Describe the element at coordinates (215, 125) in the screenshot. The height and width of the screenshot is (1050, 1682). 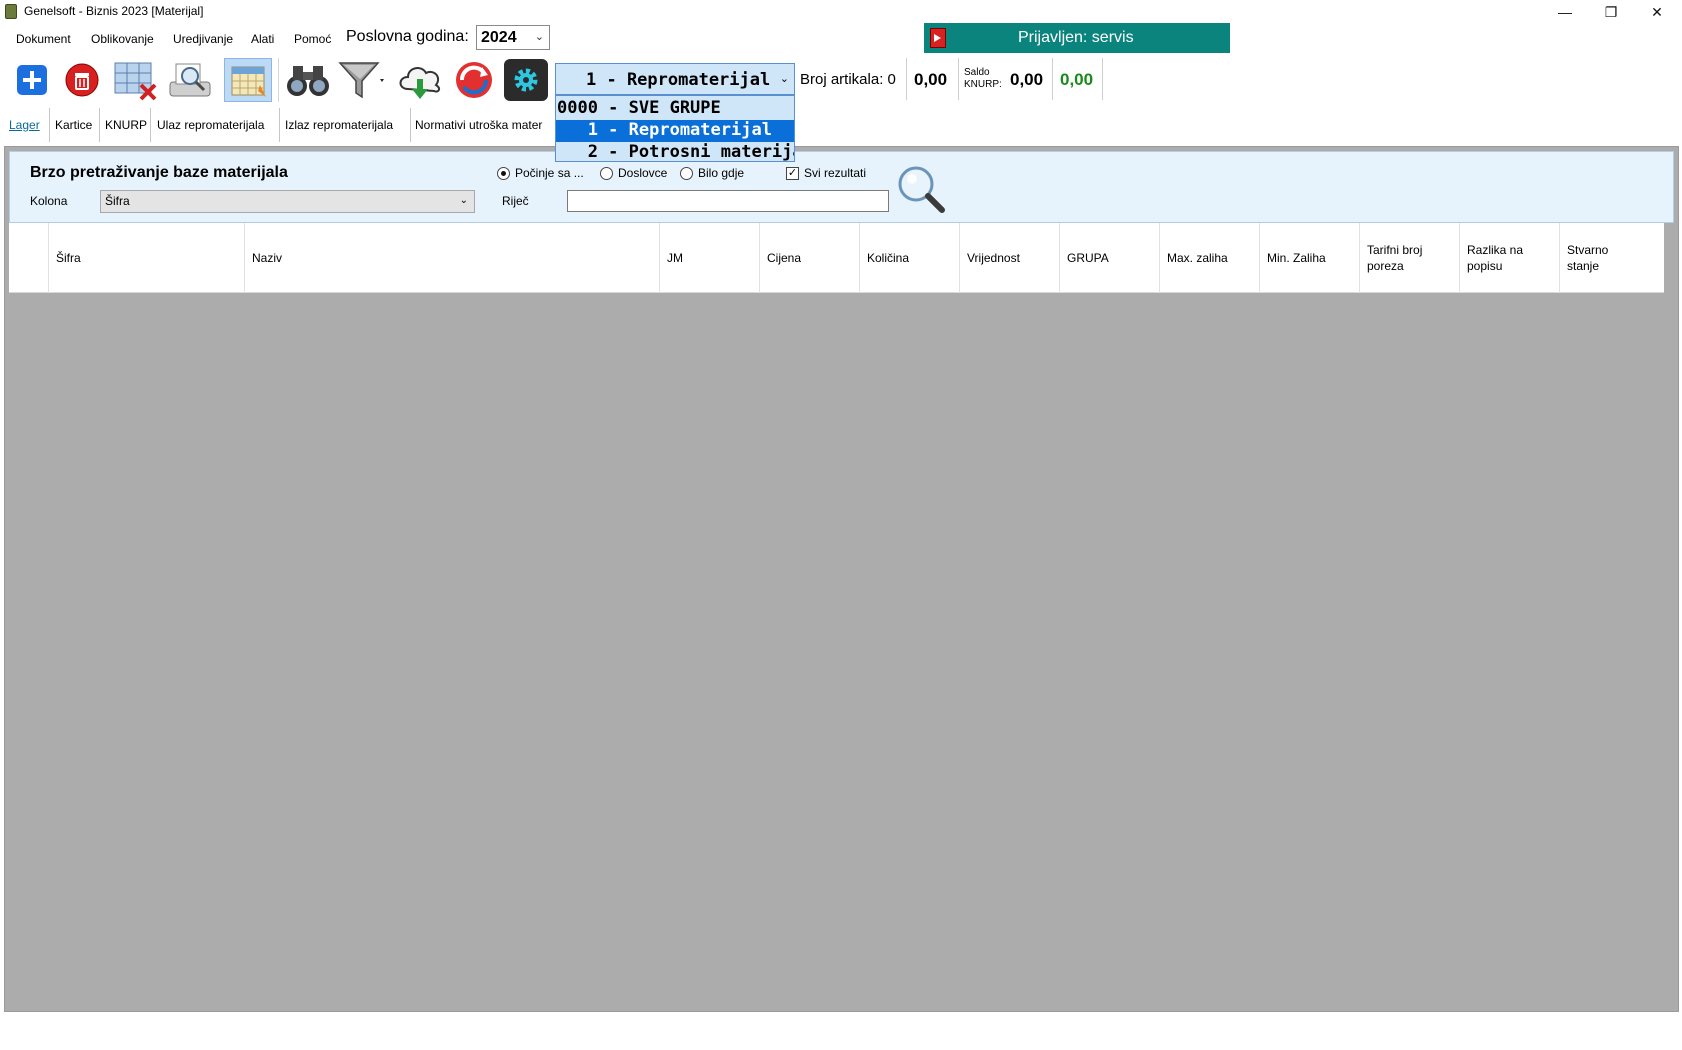
I see `tab-ulaz-repromaterijala: Ulaz repromaterijala` at that location.